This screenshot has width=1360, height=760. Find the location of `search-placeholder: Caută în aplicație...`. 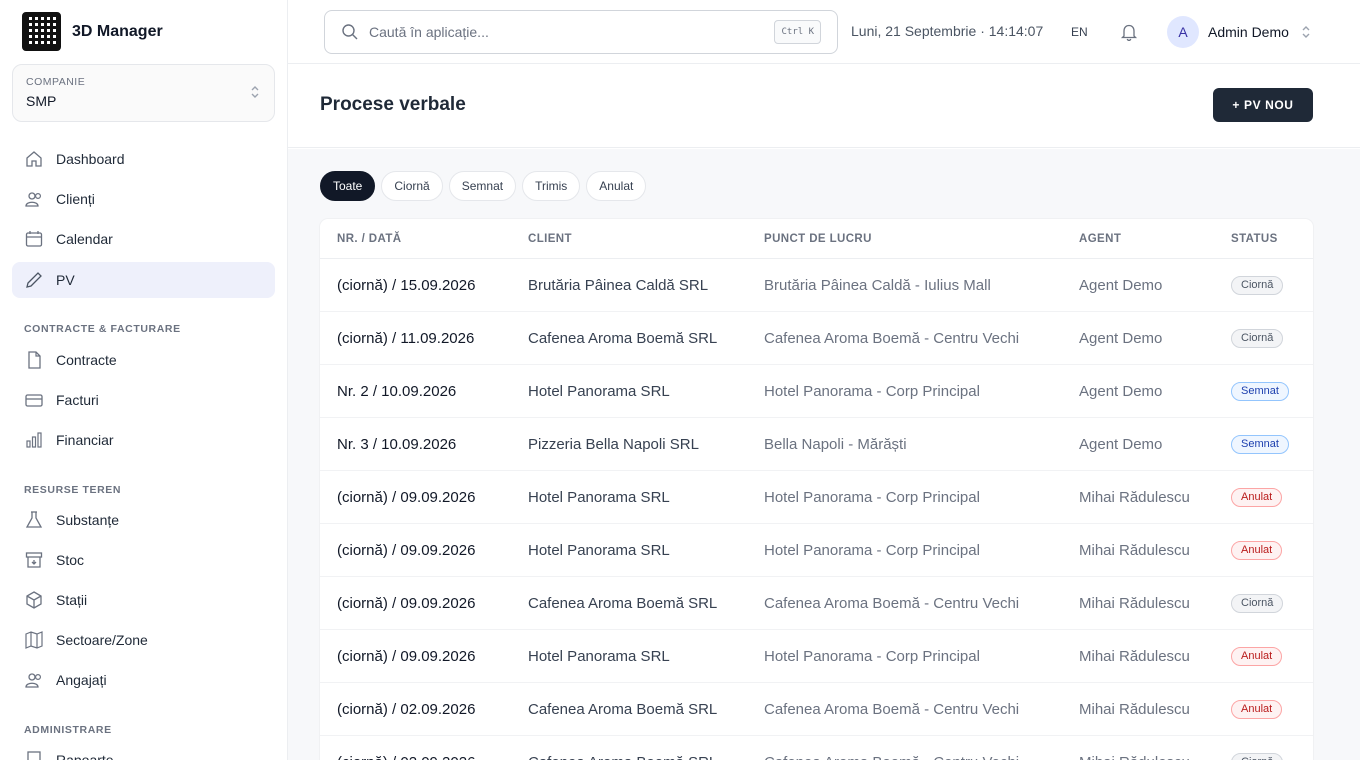

search-placeholder: Caută în aplicație... is located at coordinates (429, 32).